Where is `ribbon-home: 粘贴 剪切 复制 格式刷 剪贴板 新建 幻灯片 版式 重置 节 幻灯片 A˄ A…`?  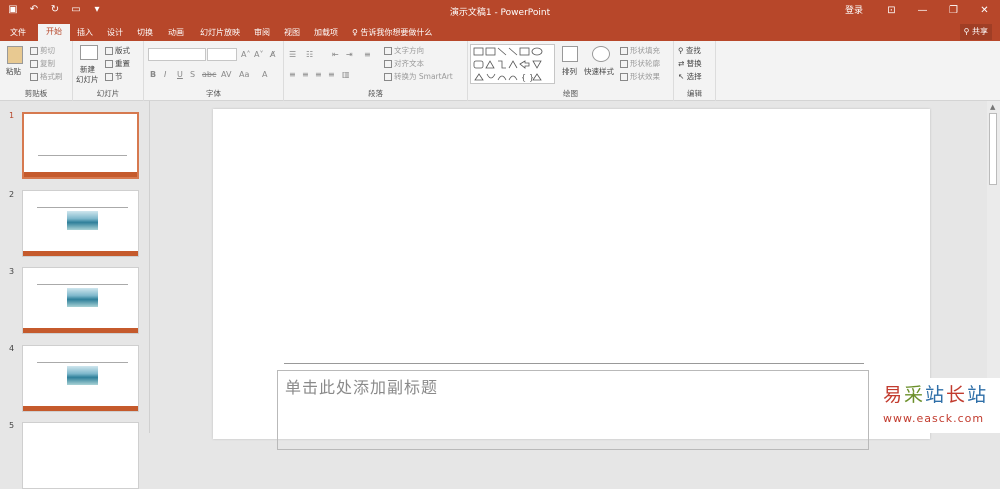
ribbon-home: 粘贴 剪切 复制 格式刷 剪贴板 新建 幻灯片 版式 重置 节 幻灯片 A˄ A… is located at coordinates (500, 71).